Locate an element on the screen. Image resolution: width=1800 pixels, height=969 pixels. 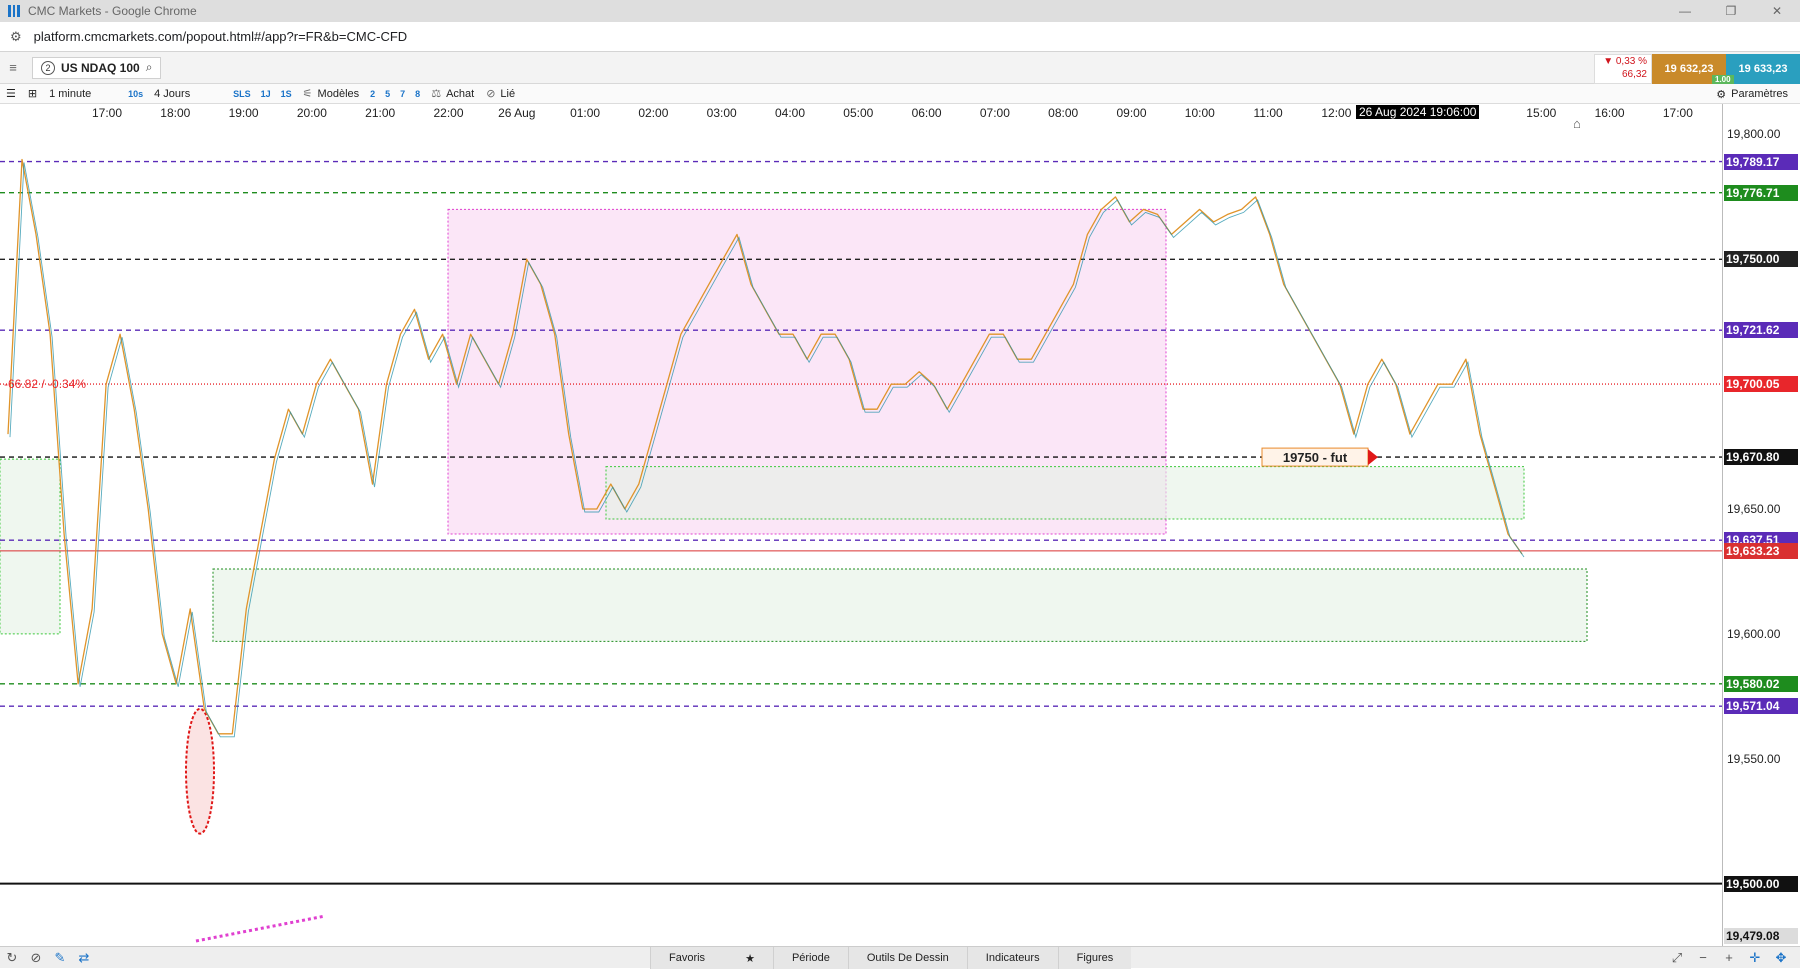
time-tick-label: 05:00 is located at coordinates (858, 113).